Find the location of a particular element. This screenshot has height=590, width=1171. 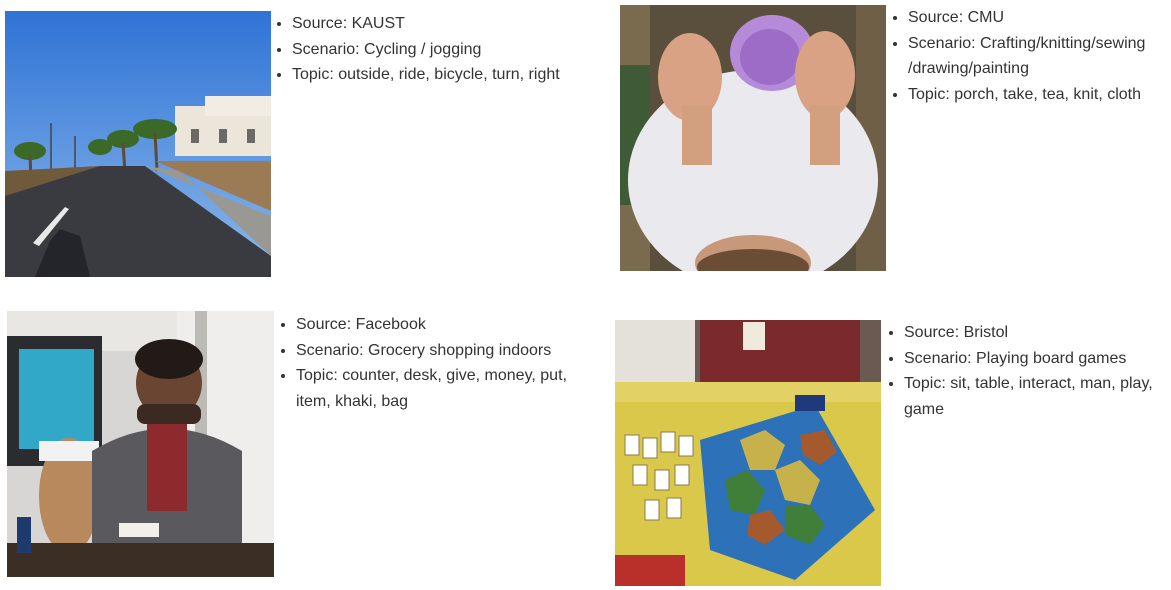

source-item: Source: Bristol is located at coordinates (1037, 333).